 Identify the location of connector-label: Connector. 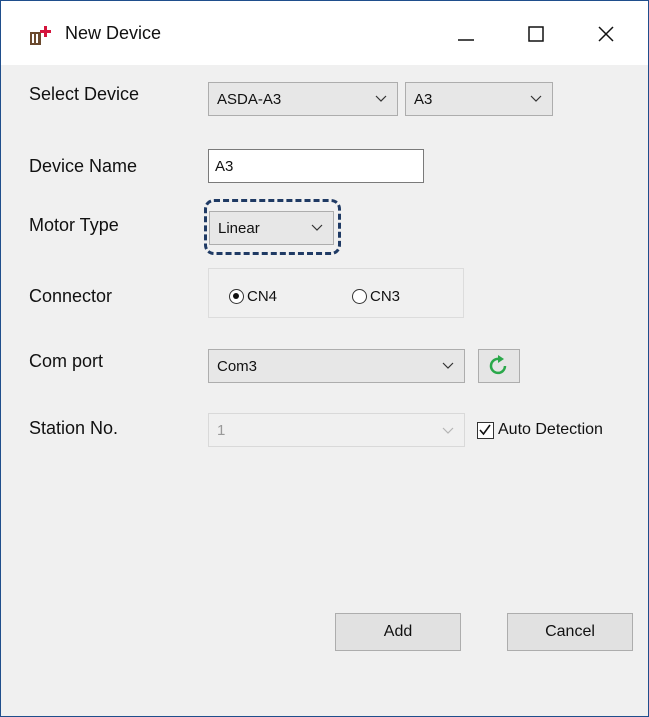
(71, 296).